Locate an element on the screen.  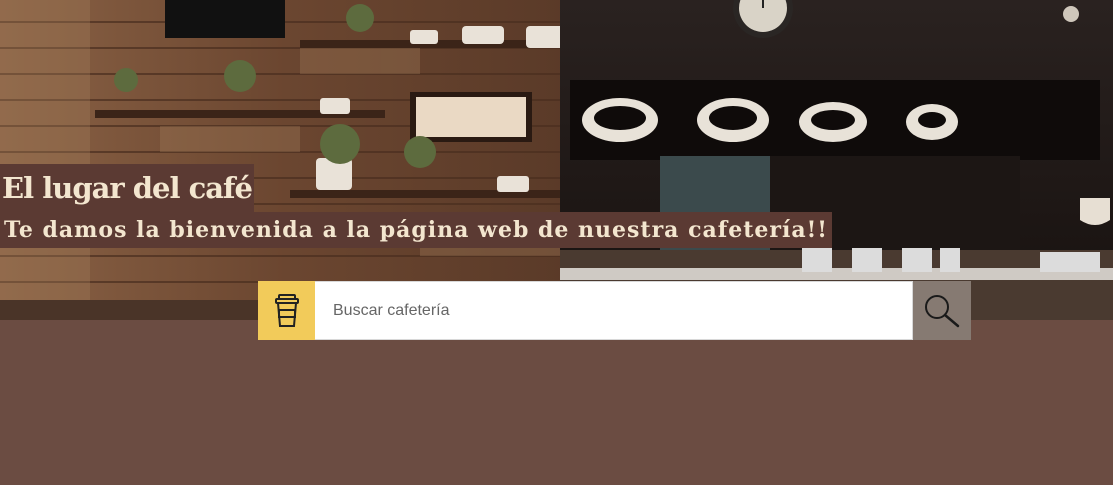
search-button is located at coordinates (942, 310).